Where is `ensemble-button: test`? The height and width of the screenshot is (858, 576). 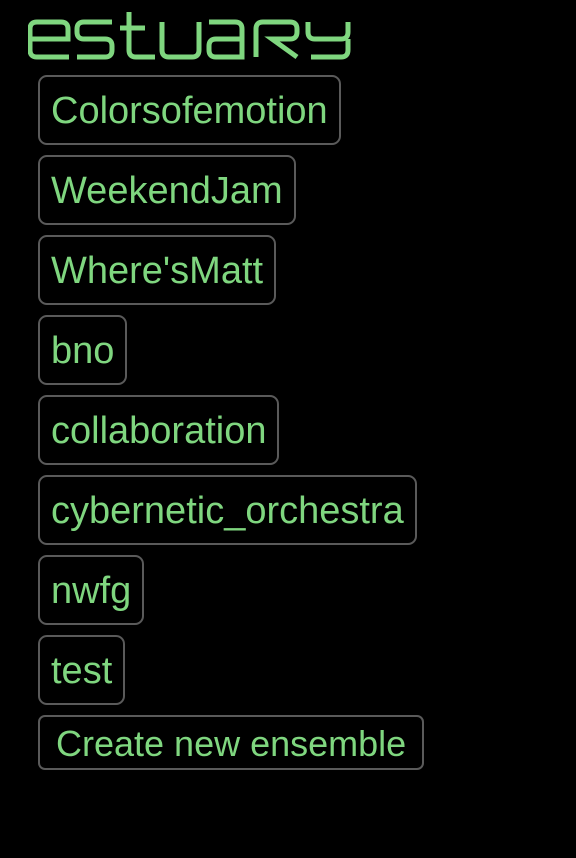
ensemble-button: test is located at coordinates (82, 670).